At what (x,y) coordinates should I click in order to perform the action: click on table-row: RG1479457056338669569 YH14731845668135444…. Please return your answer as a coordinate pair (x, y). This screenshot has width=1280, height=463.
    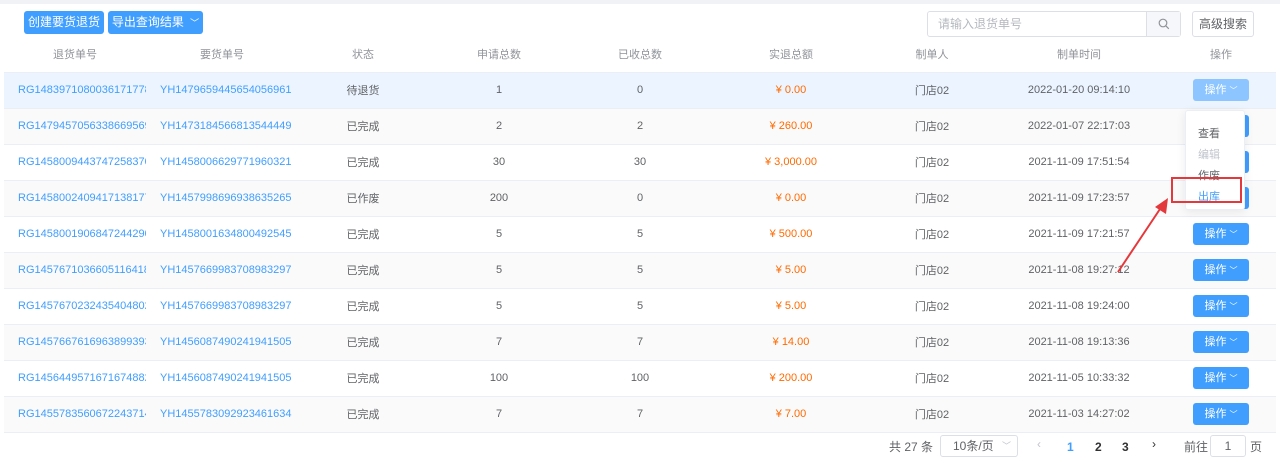
    Looking at the image, I should click on (640, 126).